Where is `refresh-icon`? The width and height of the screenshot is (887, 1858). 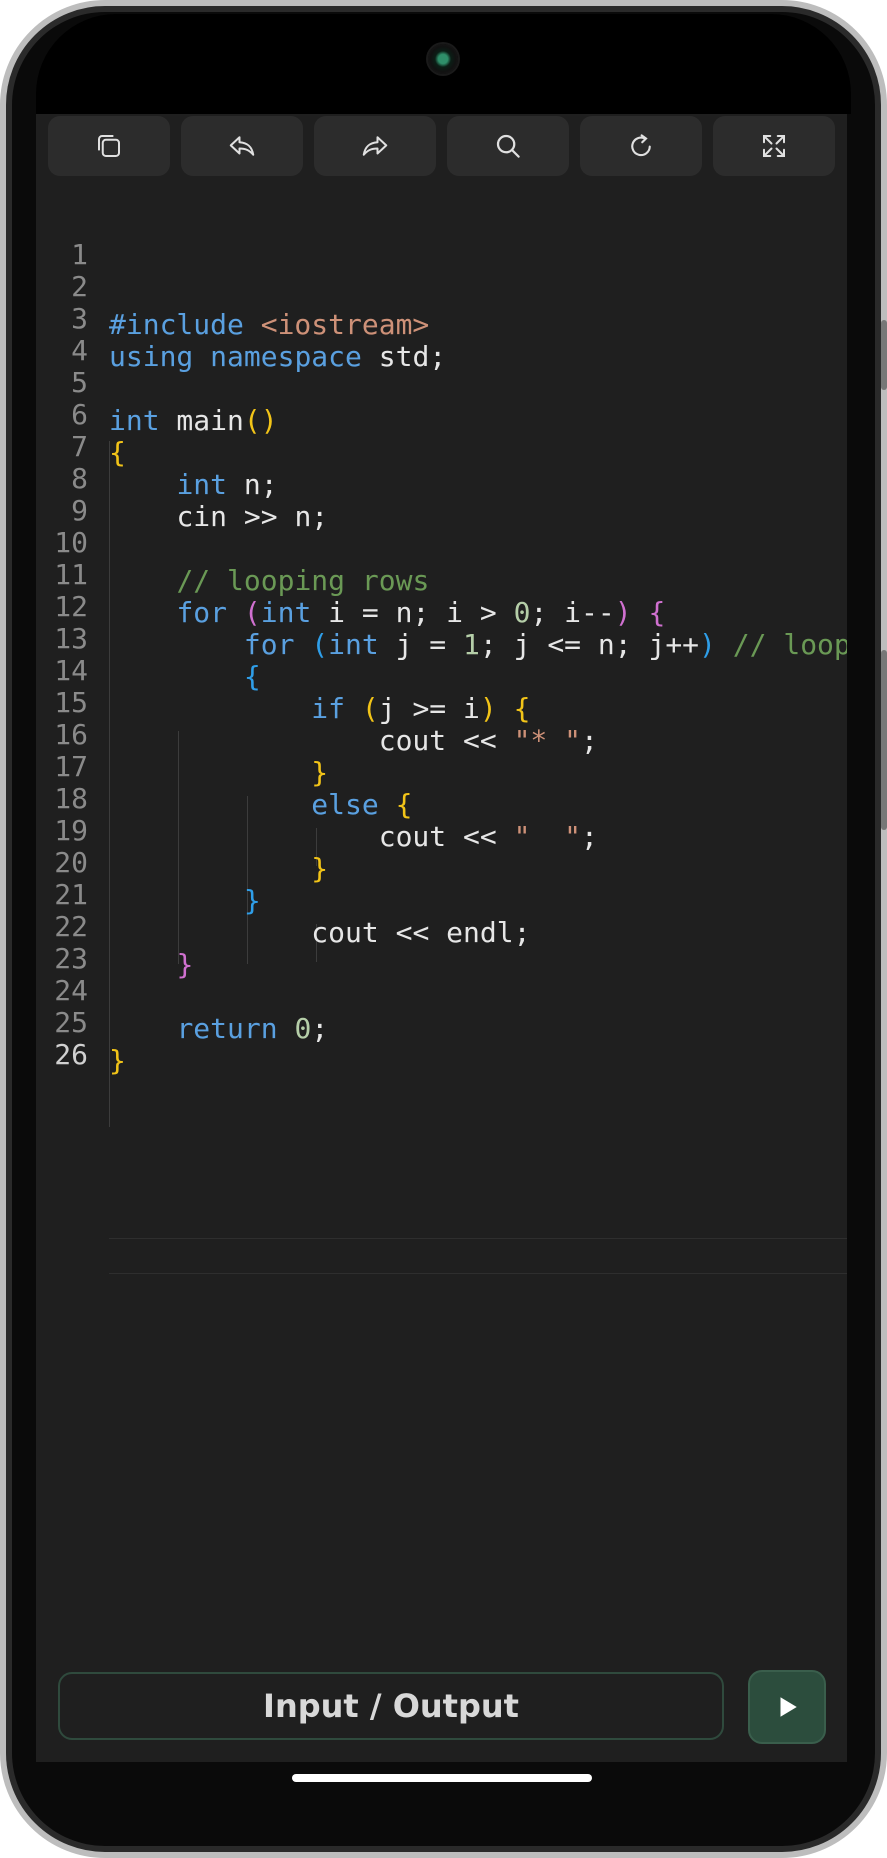 refresh-icon is located at coordinates (641, 145).